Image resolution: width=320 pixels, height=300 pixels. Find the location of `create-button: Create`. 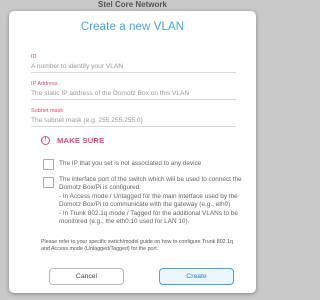

create-button: Create is located at coordinates (196, 276).